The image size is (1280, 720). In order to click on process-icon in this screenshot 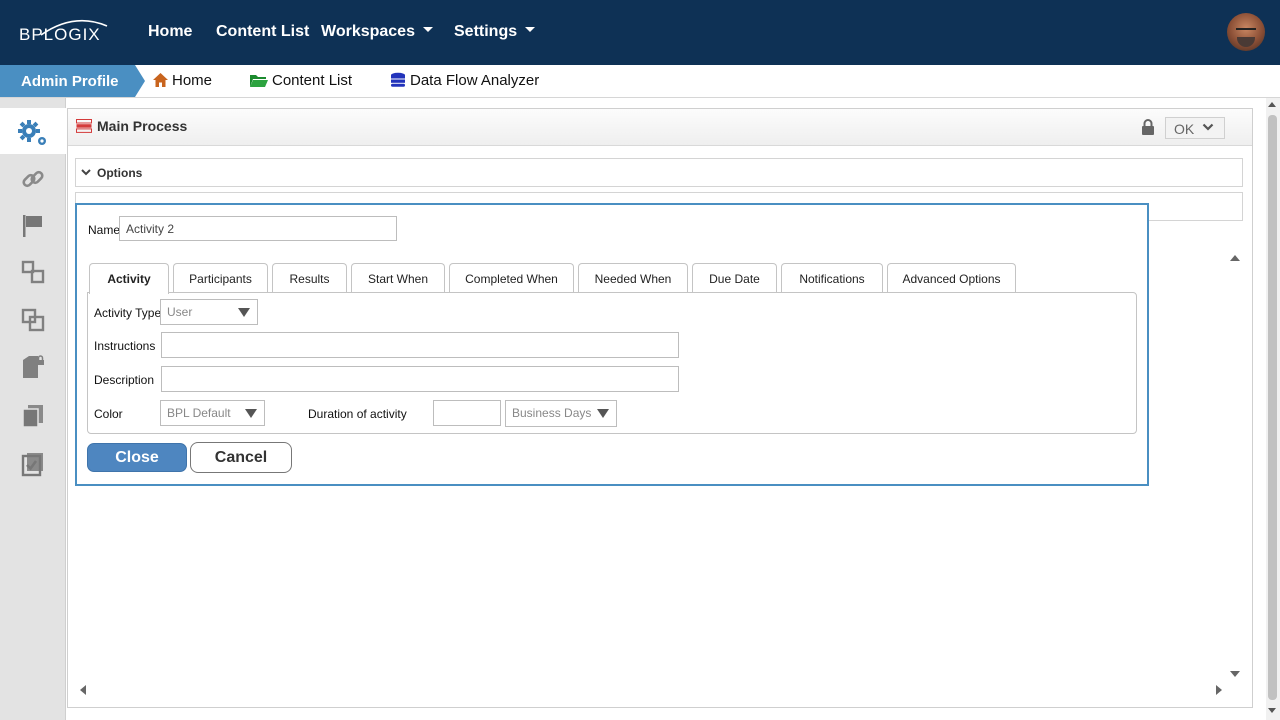, I will do `click(84, 126)`.